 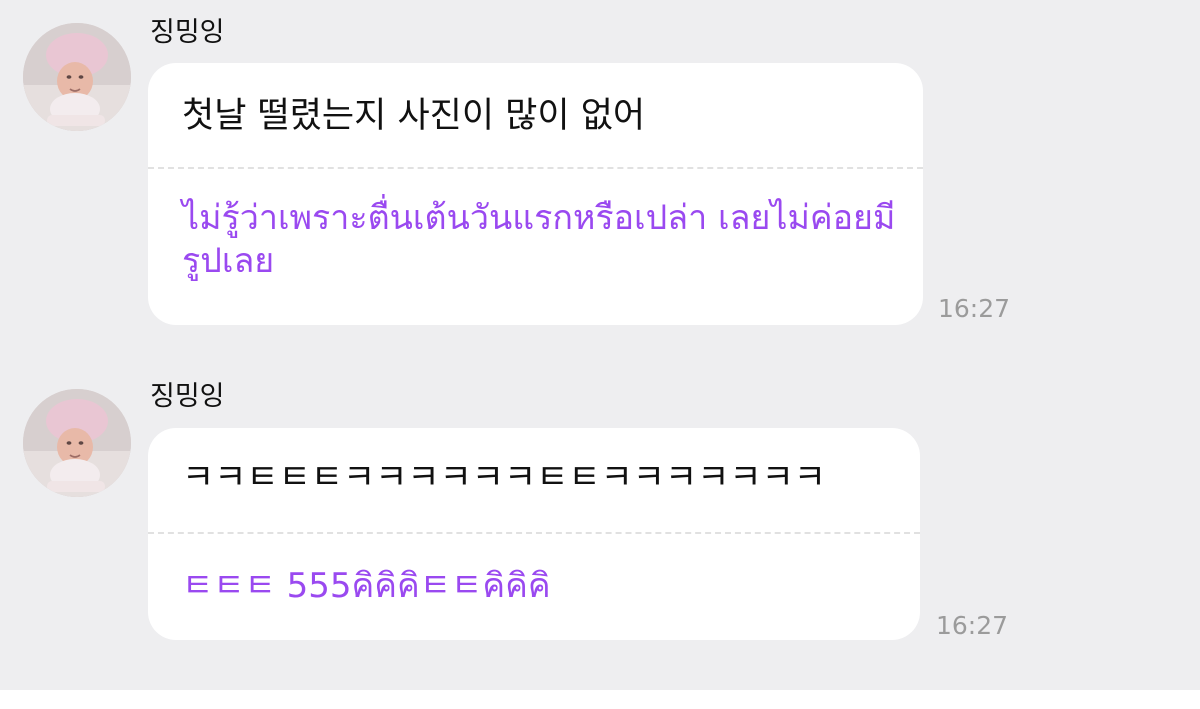 I want to click on original-message-text: ㅋㅋㅌㅌㅌㅋㅋㅋㅋㅋㅋㅌㅌㅋㅋㅋㅋㅋㅋㅋ, so click(x=504, y=478).